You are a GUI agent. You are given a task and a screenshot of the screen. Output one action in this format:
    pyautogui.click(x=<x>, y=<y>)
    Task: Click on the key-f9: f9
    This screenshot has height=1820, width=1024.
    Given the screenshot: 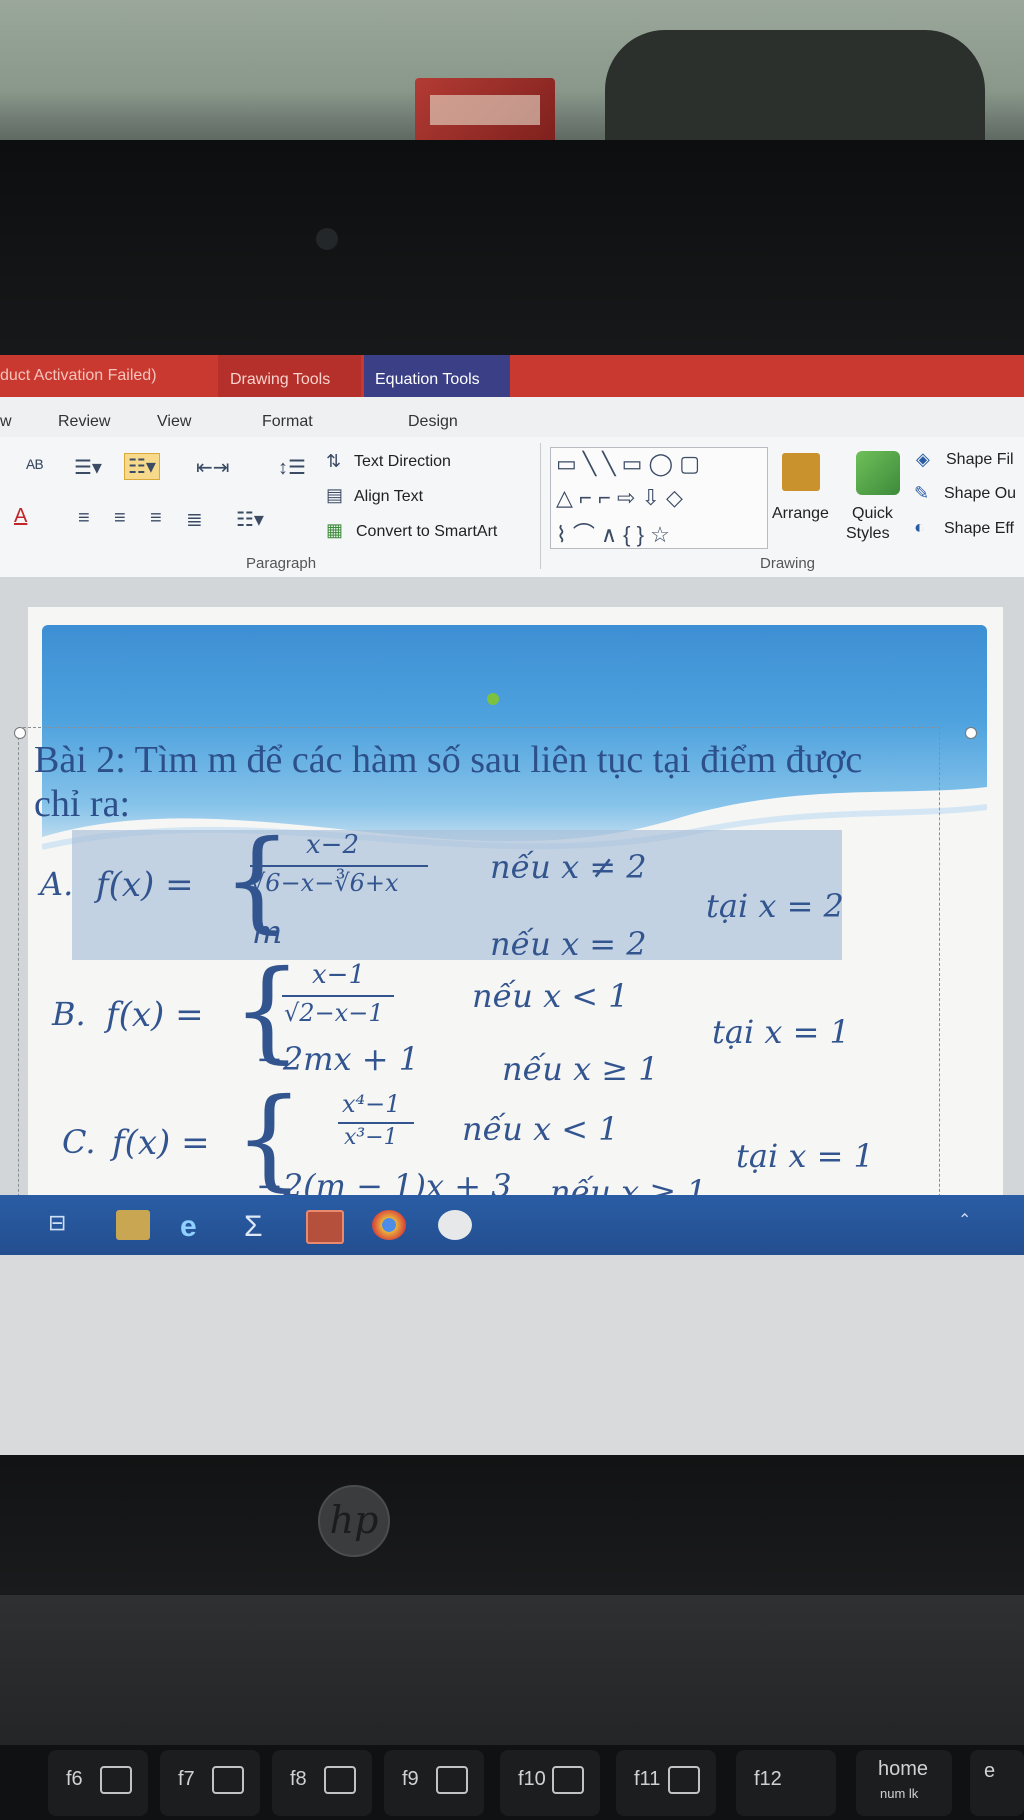 What is the action you would take?
    pyautogui.click(x=434, y=1783)
    